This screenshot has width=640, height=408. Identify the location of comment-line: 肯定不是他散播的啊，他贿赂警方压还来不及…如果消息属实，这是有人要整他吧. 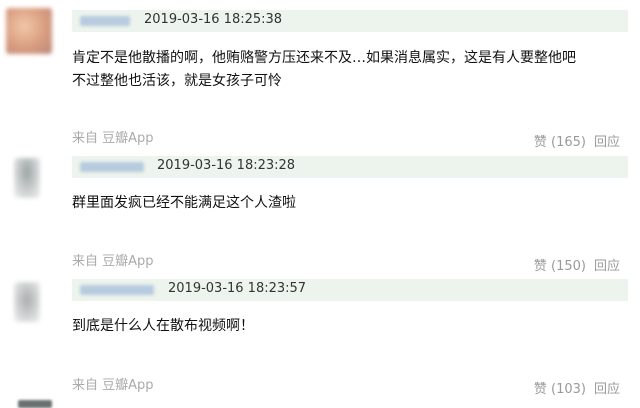
(324, 58).